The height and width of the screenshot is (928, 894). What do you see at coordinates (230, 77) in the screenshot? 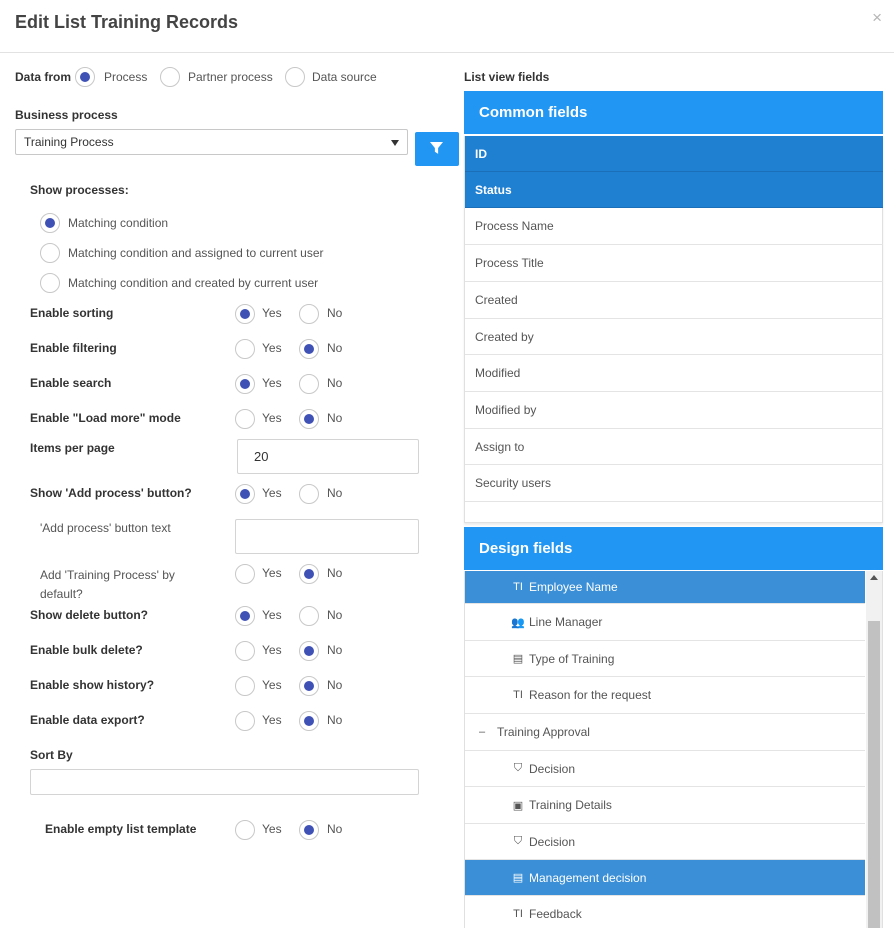
I see `data-from-partner-label: Partner process` at bounding box center [230, 77].